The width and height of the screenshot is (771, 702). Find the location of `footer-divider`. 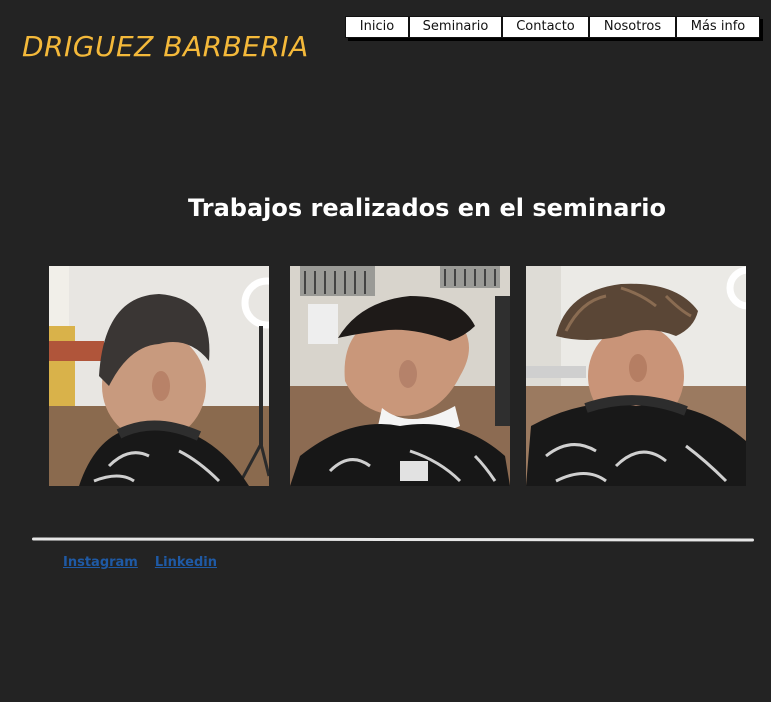

footer-divider is located at coordinates (393, 539).